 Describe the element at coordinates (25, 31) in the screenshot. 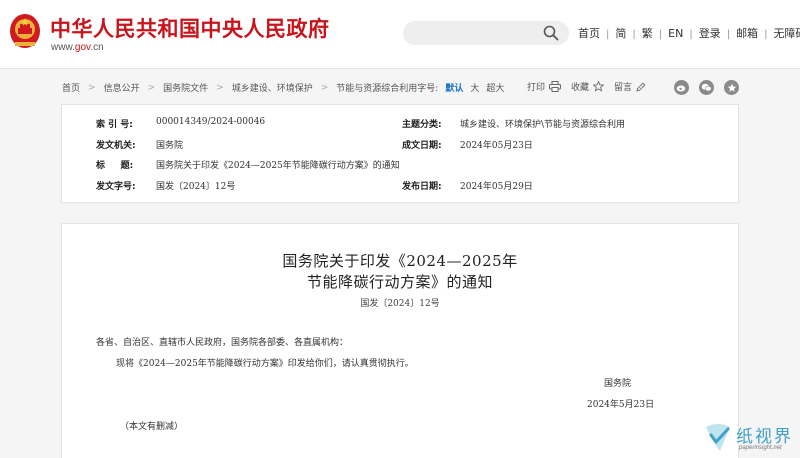

I see `national-emblem-icon` at that location.